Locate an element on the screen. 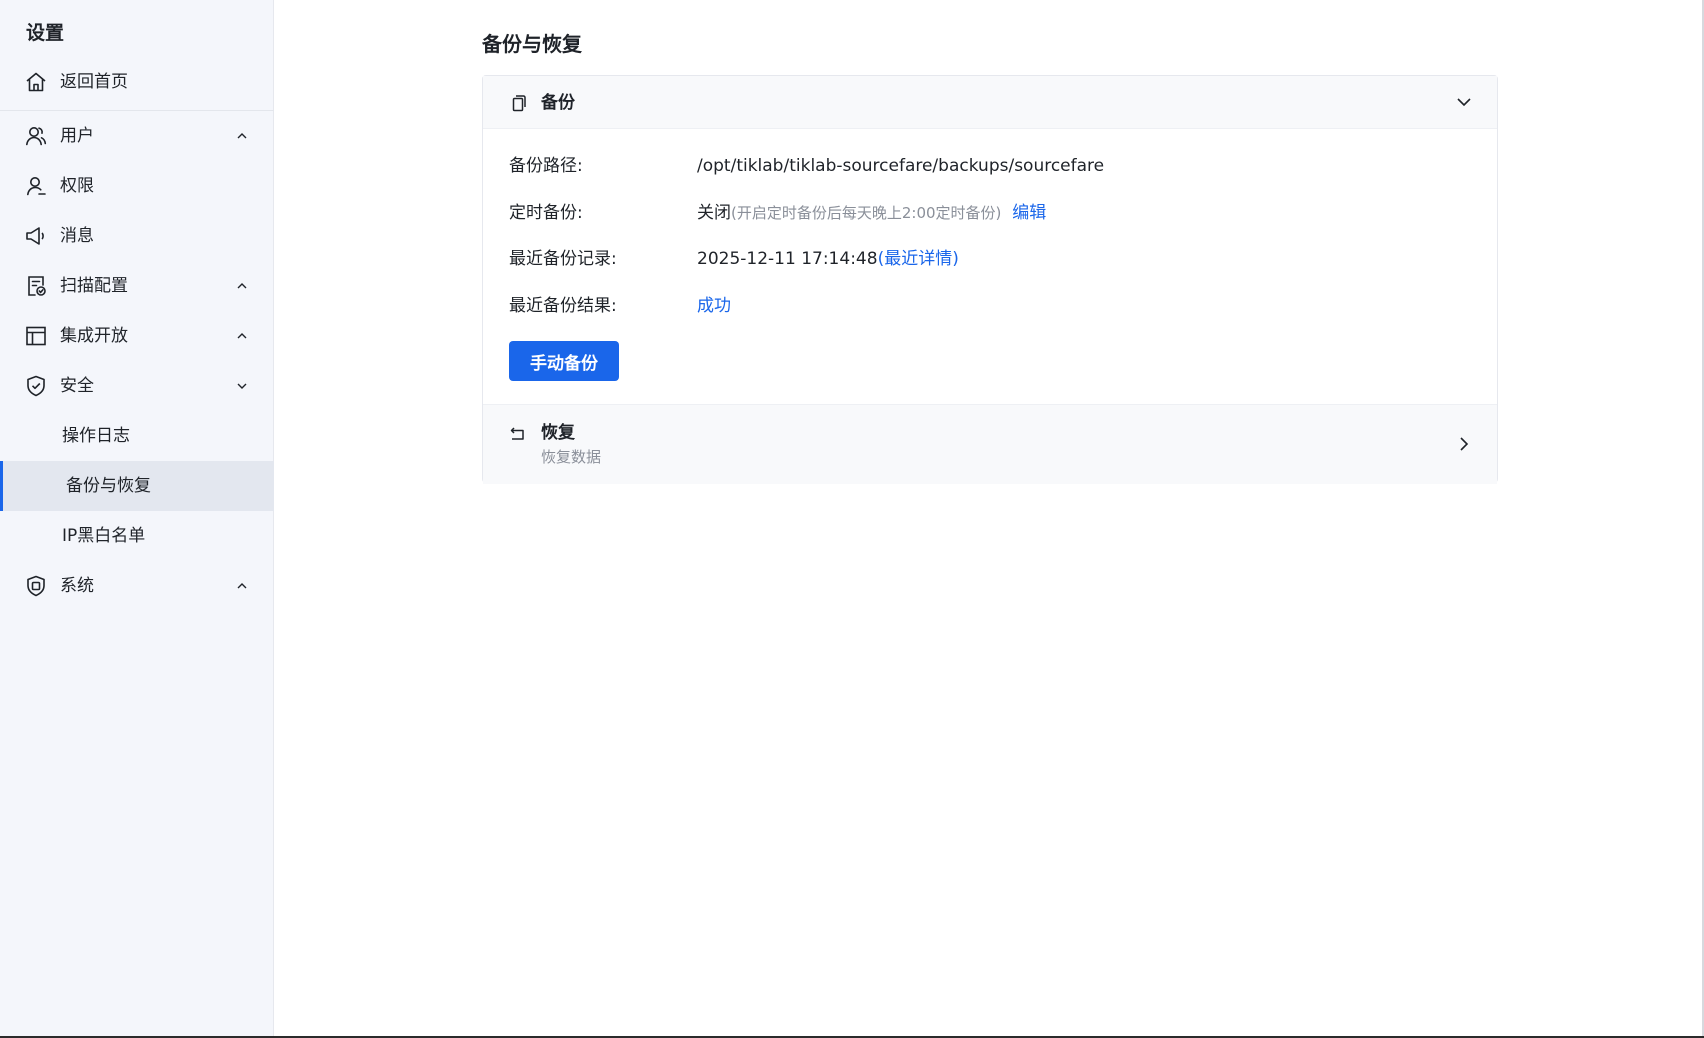  last-backup-result-label: 最近备份结果: is located at coordinates (563, 306).